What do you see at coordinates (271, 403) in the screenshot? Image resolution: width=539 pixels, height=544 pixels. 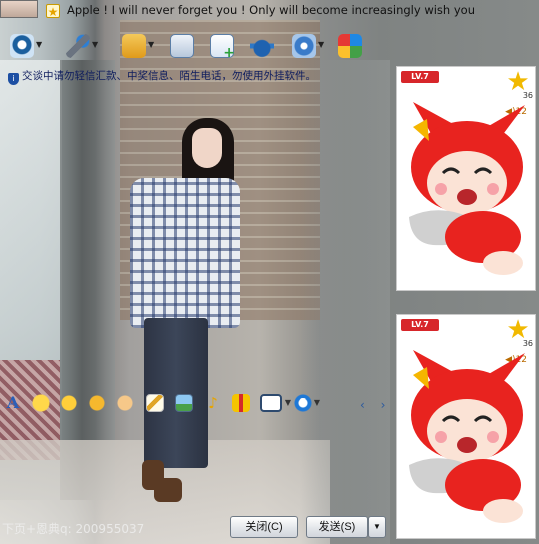 I see `screenshot-icon` at bounding box center [271, 403].